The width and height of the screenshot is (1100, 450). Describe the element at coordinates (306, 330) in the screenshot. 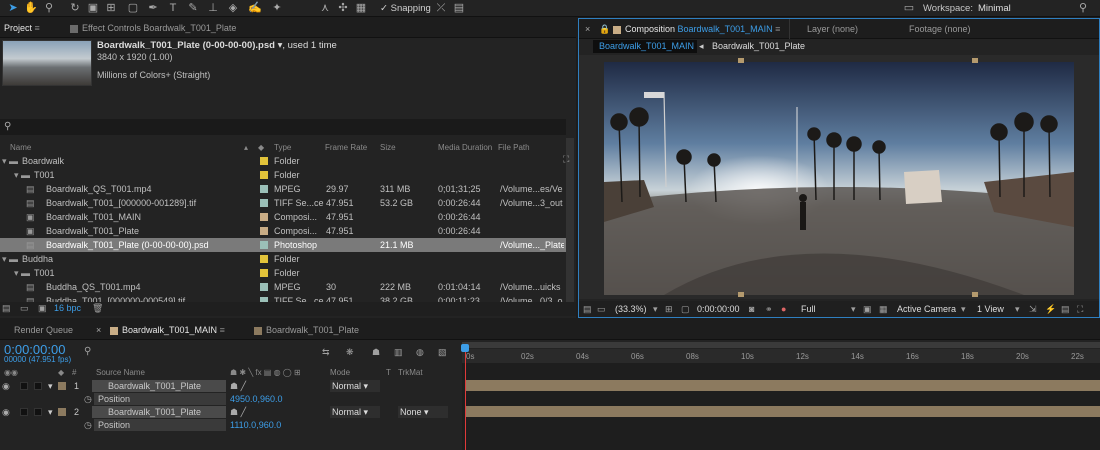

I see `tab-timeline-plate: Boardwalk_T001_Plate` at that location.